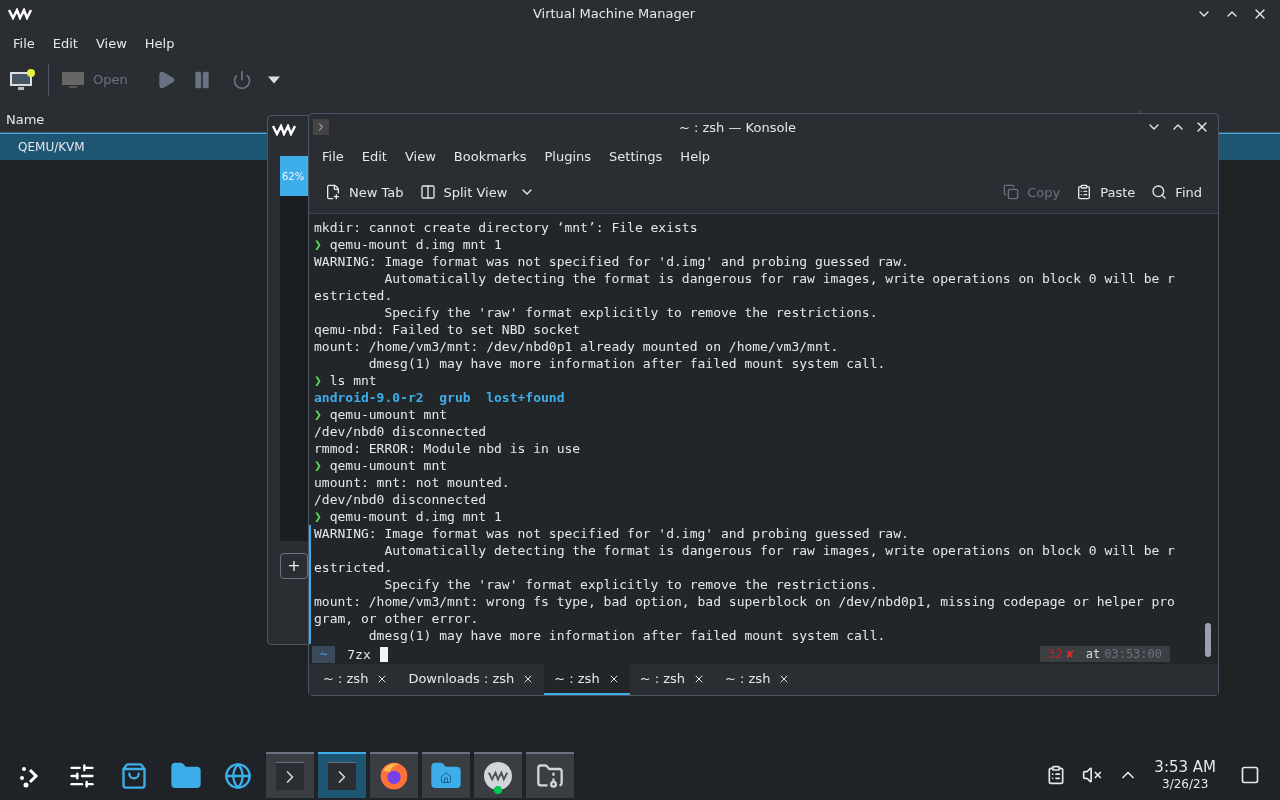  Describe the element at coordinates (471, 679) in the screenshot. I see `terminal-tab: Downloads : zsh` at that location.